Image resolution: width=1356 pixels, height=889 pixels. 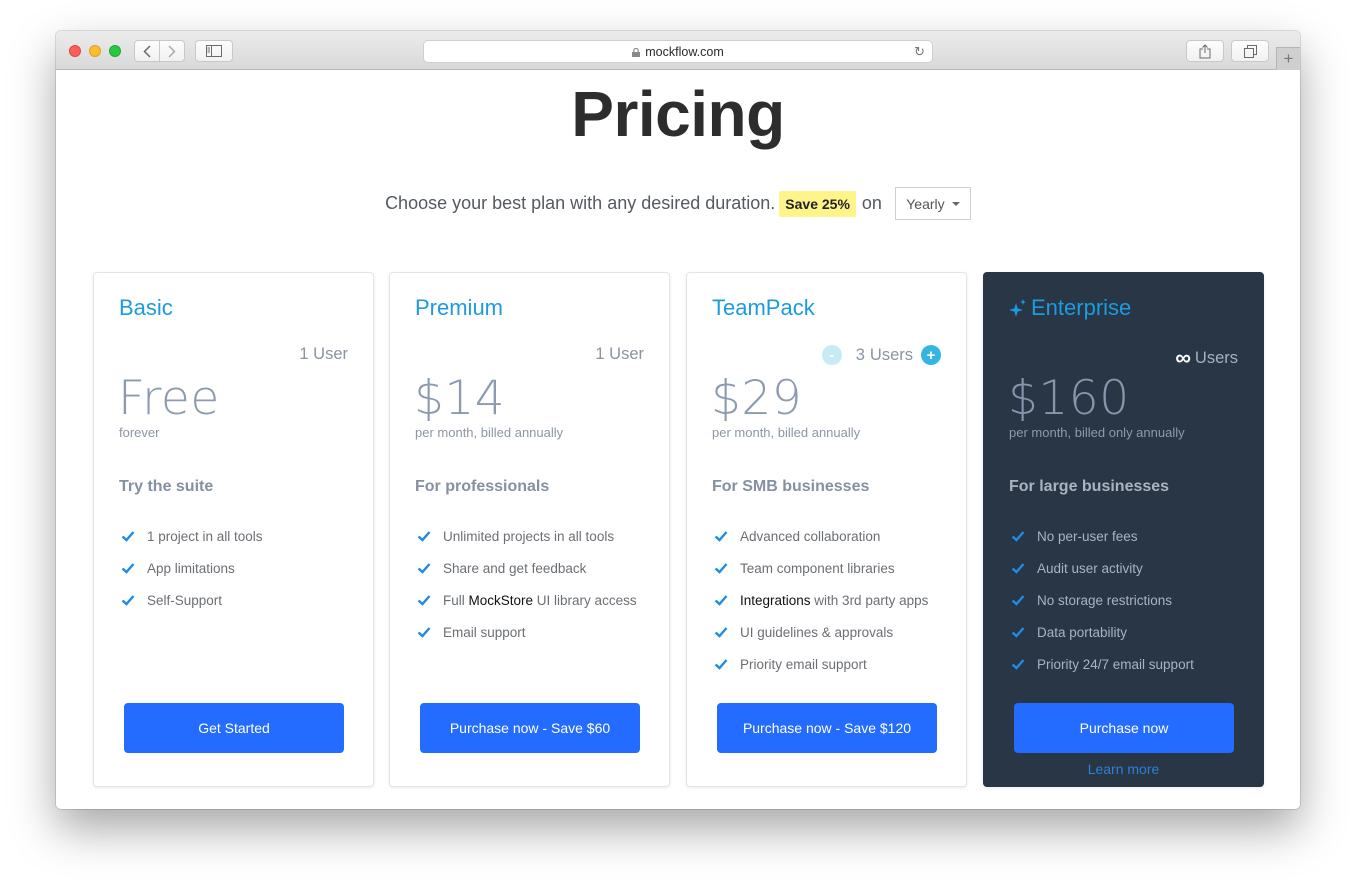 I want to click on feature-item: Unlimited projects in all tools, so click(x=527, y=536).